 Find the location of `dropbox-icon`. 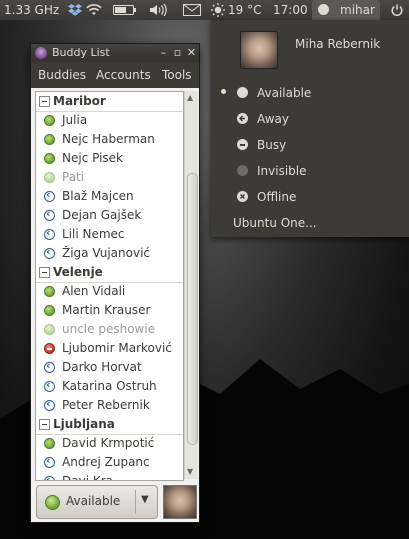

dropbox-icon is located at coordinates (75, 10).